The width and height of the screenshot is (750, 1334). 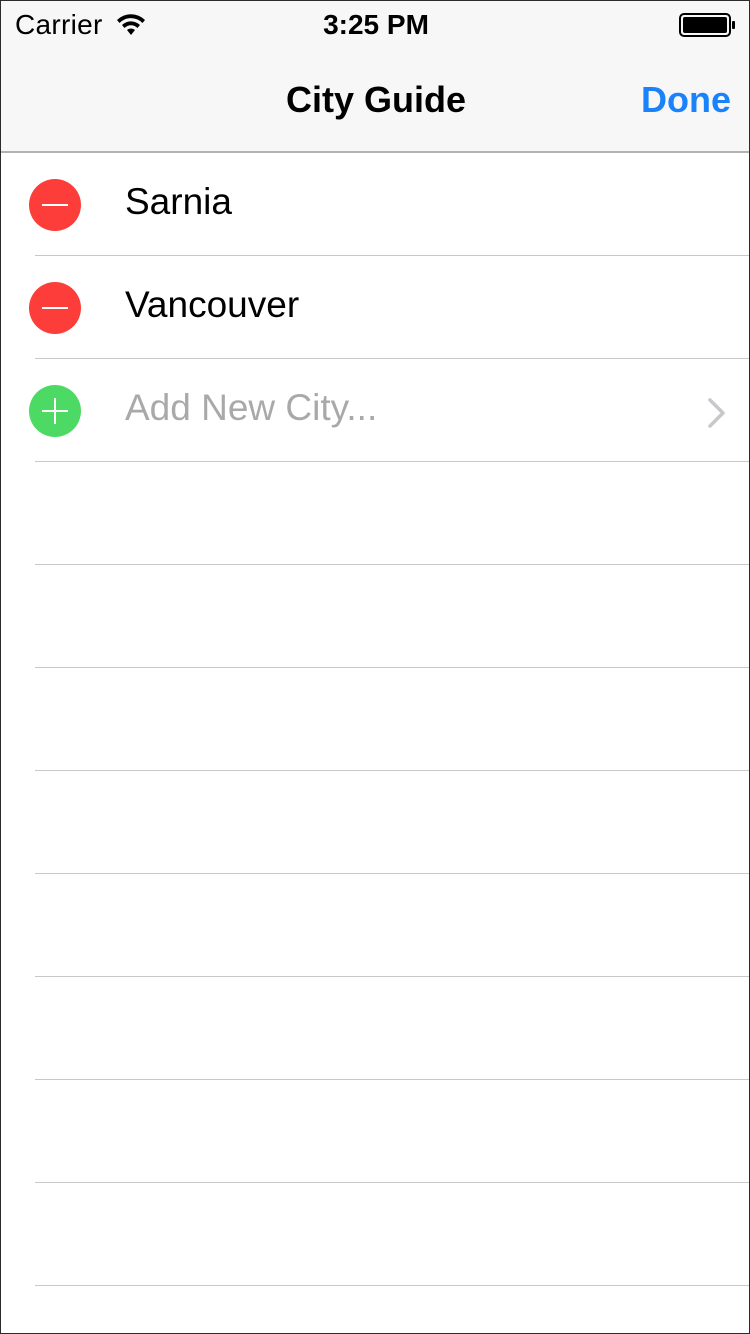 What do you see at coordinates (375, 204) in the screenshot?
I see `table-row: Sarnia` at bounding box center [375, 204].